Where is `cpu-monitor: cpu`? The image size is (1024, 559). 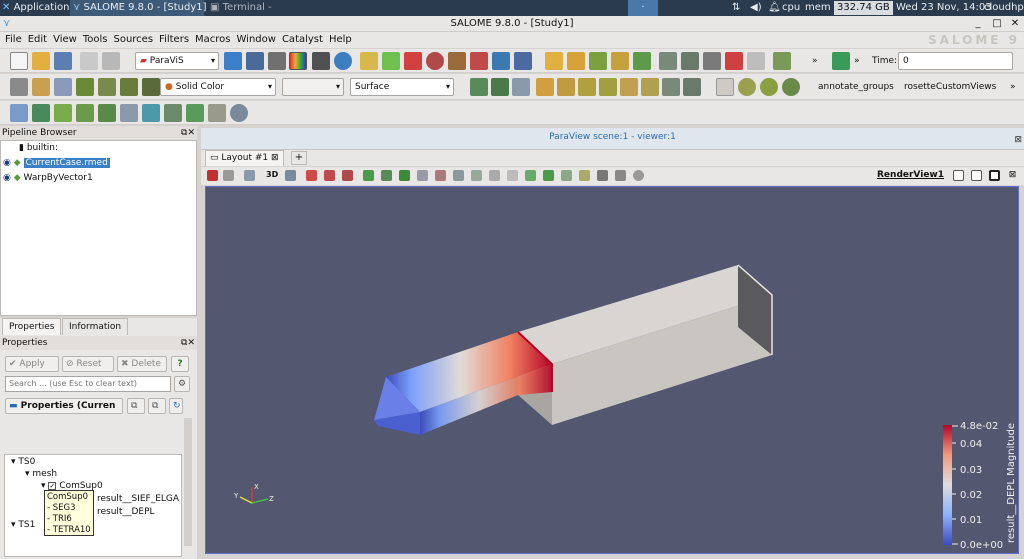 cpu-monitor: cpu is located at coordinates (791, 8).